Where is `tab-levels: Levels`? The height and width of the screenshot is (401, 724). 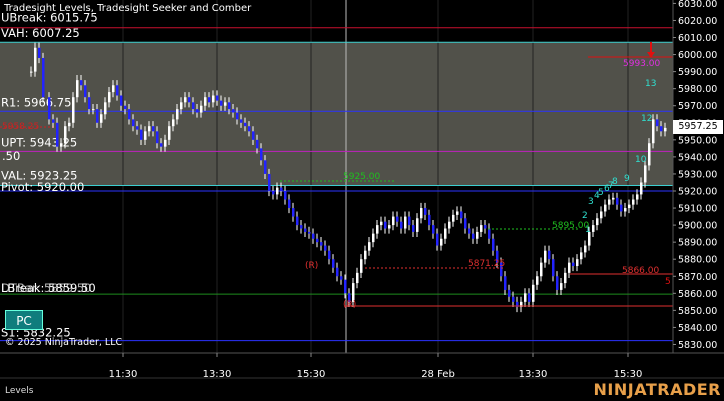 tab-levels: Levels is located at coordinates (19, 391).